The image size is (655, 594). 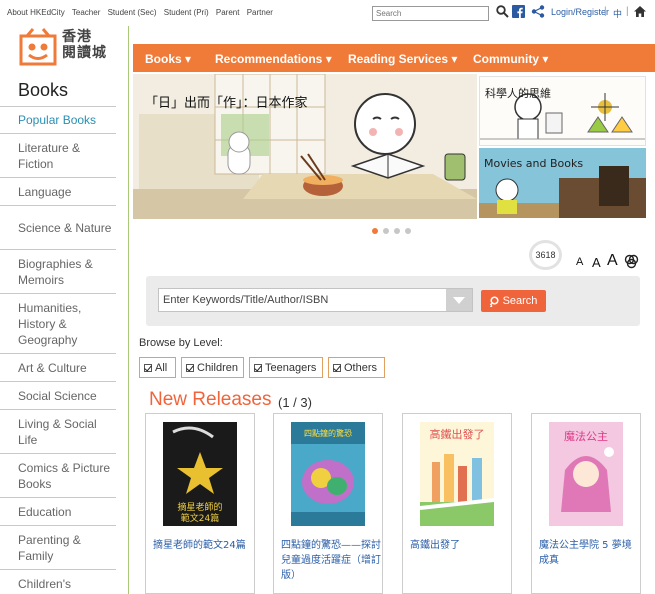 I want to click on nav-recommendations: Recommendations ▾, so click(x=273, y=59).